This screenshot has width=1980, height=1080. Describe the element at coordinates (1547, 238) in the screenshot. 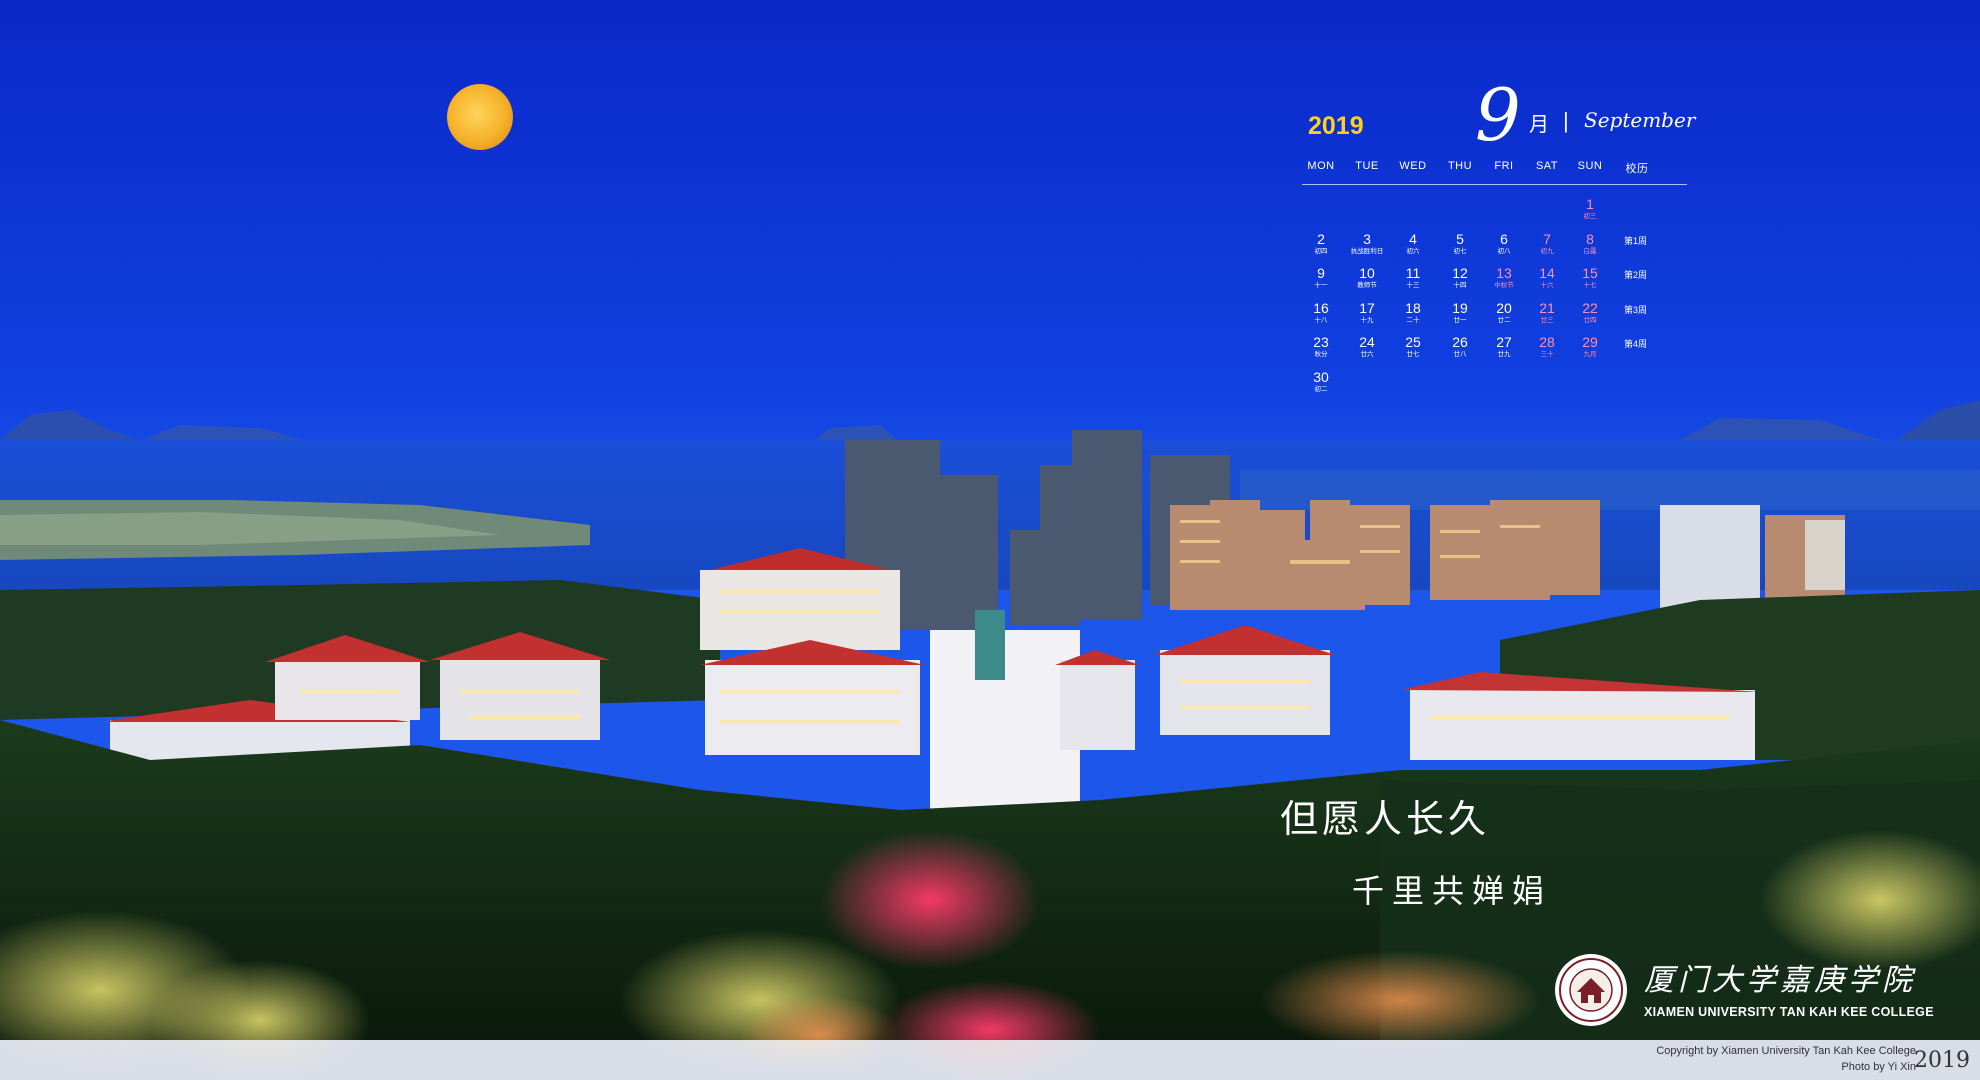

I see `day-number: 7` at that location.